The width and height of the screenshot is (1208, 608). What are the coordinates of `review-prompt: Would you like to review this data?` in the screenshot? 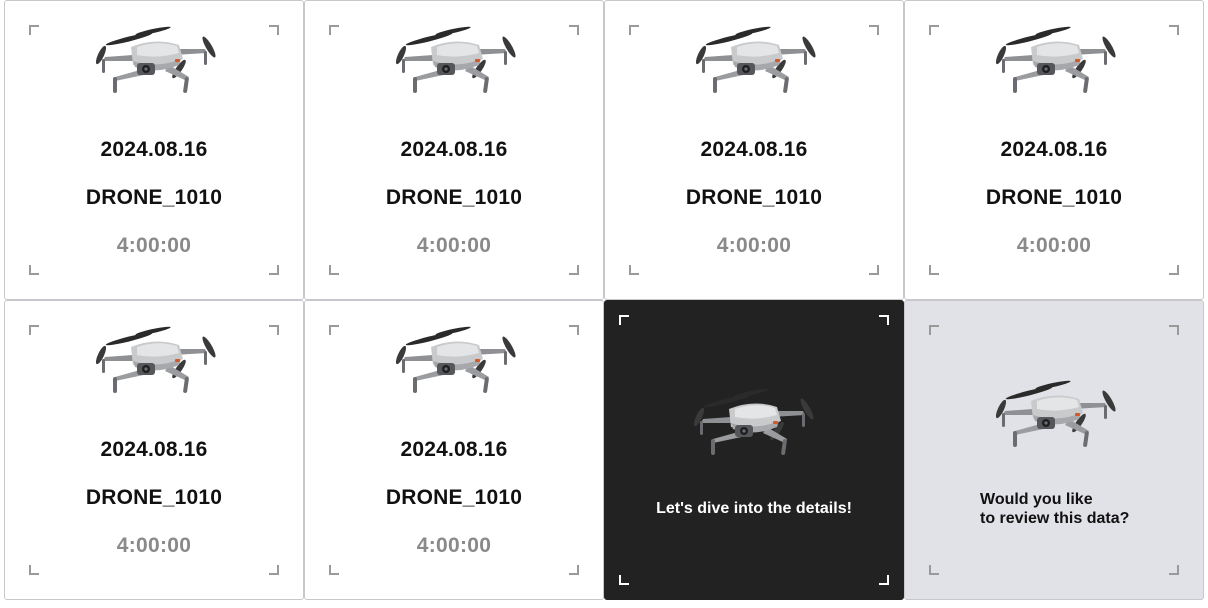 It's located at (1054, 509).